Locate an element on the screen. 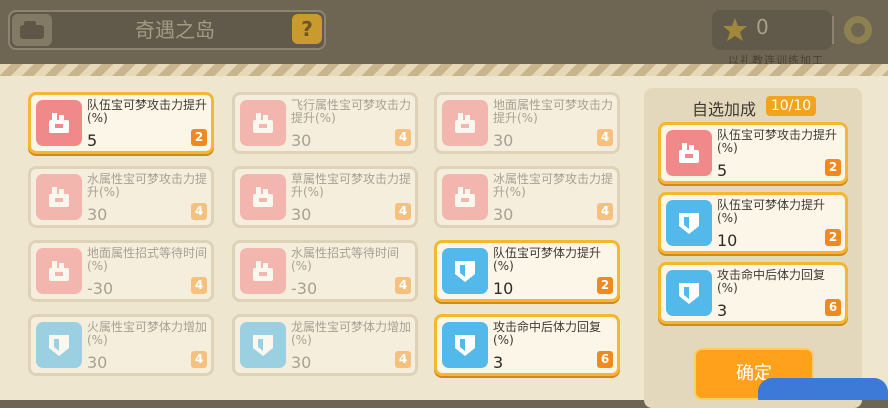 Image resolution: width=888 pixels, height=408 pixels. help-button: ? is located at coordinates (307, 29).